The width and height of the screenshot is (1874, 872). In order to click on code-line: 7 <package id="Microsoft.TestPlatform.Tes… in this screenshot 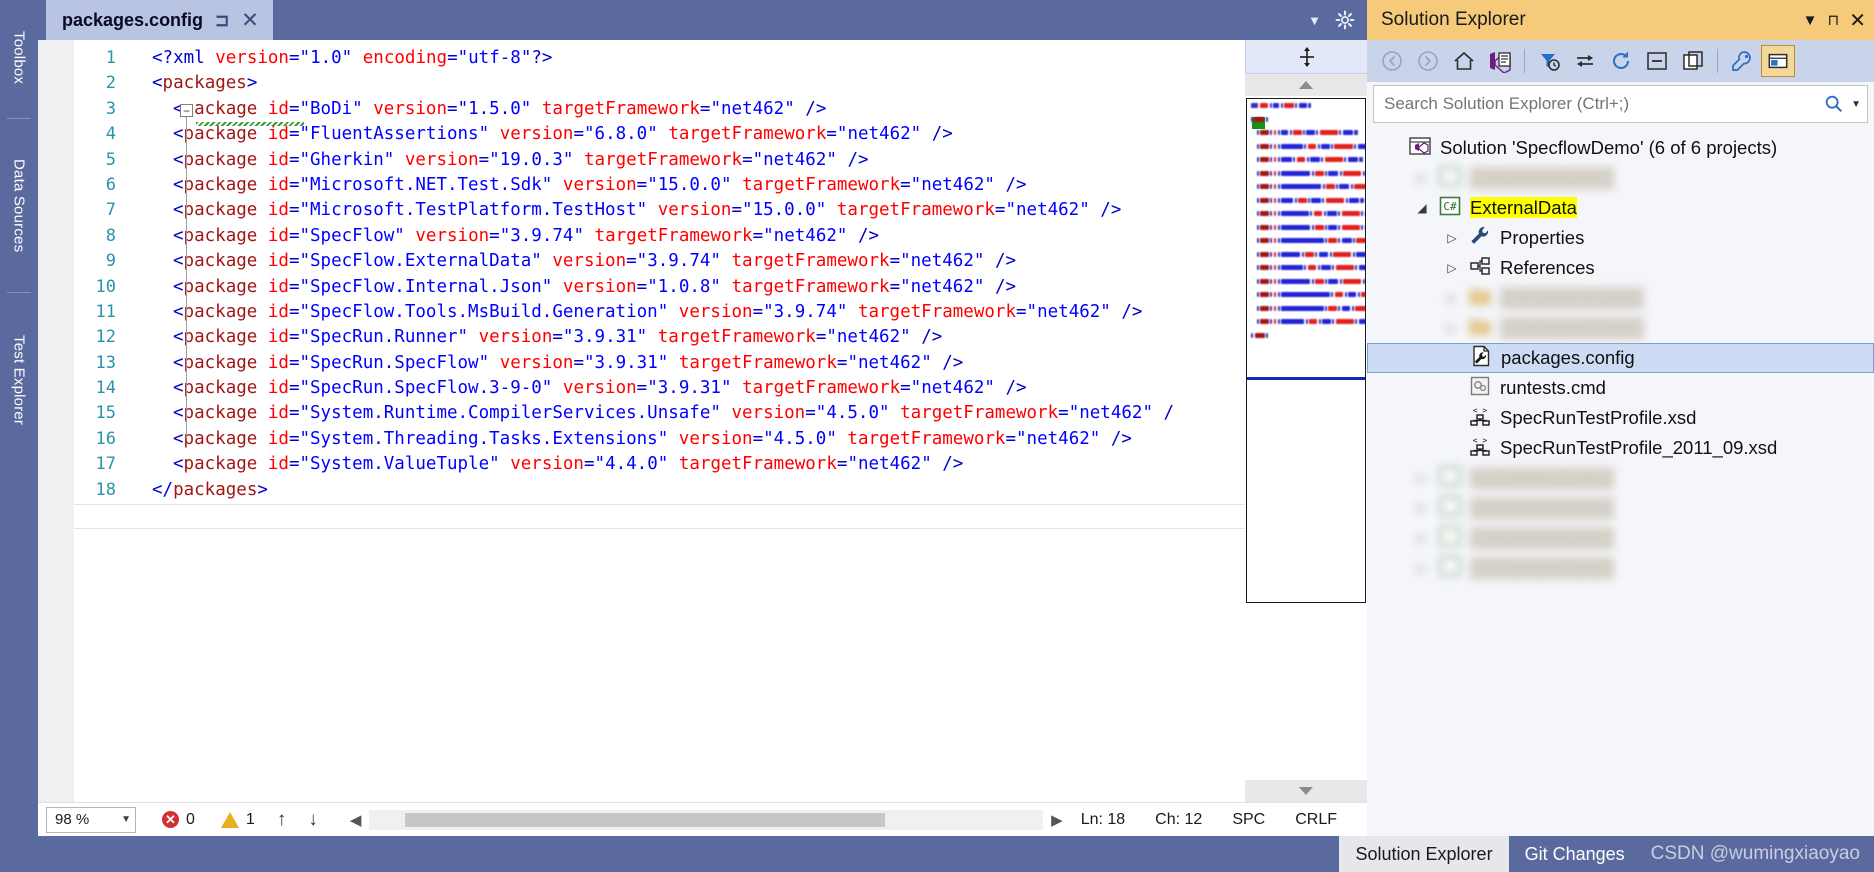, I will do `click(641, 210)`.